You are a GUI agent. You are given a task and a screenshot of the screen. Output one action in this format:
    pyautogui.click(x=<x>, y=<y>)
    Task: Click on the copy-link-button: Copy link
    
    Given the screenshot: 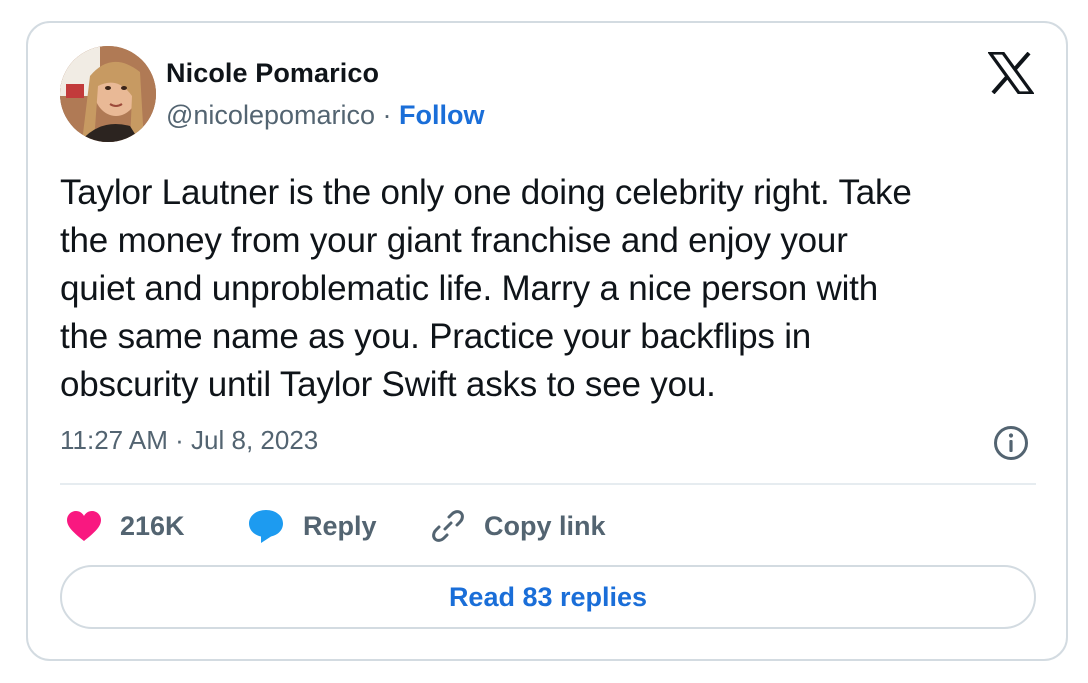 What is the action you would take?
    pyautogui.click(x=518, y=526)
    